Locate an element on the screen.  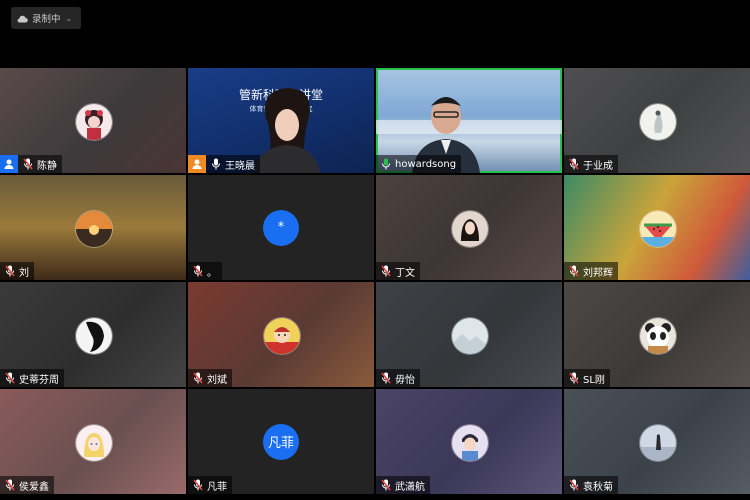
name-bar: 刘斌 is located at coordinates (210, 378).